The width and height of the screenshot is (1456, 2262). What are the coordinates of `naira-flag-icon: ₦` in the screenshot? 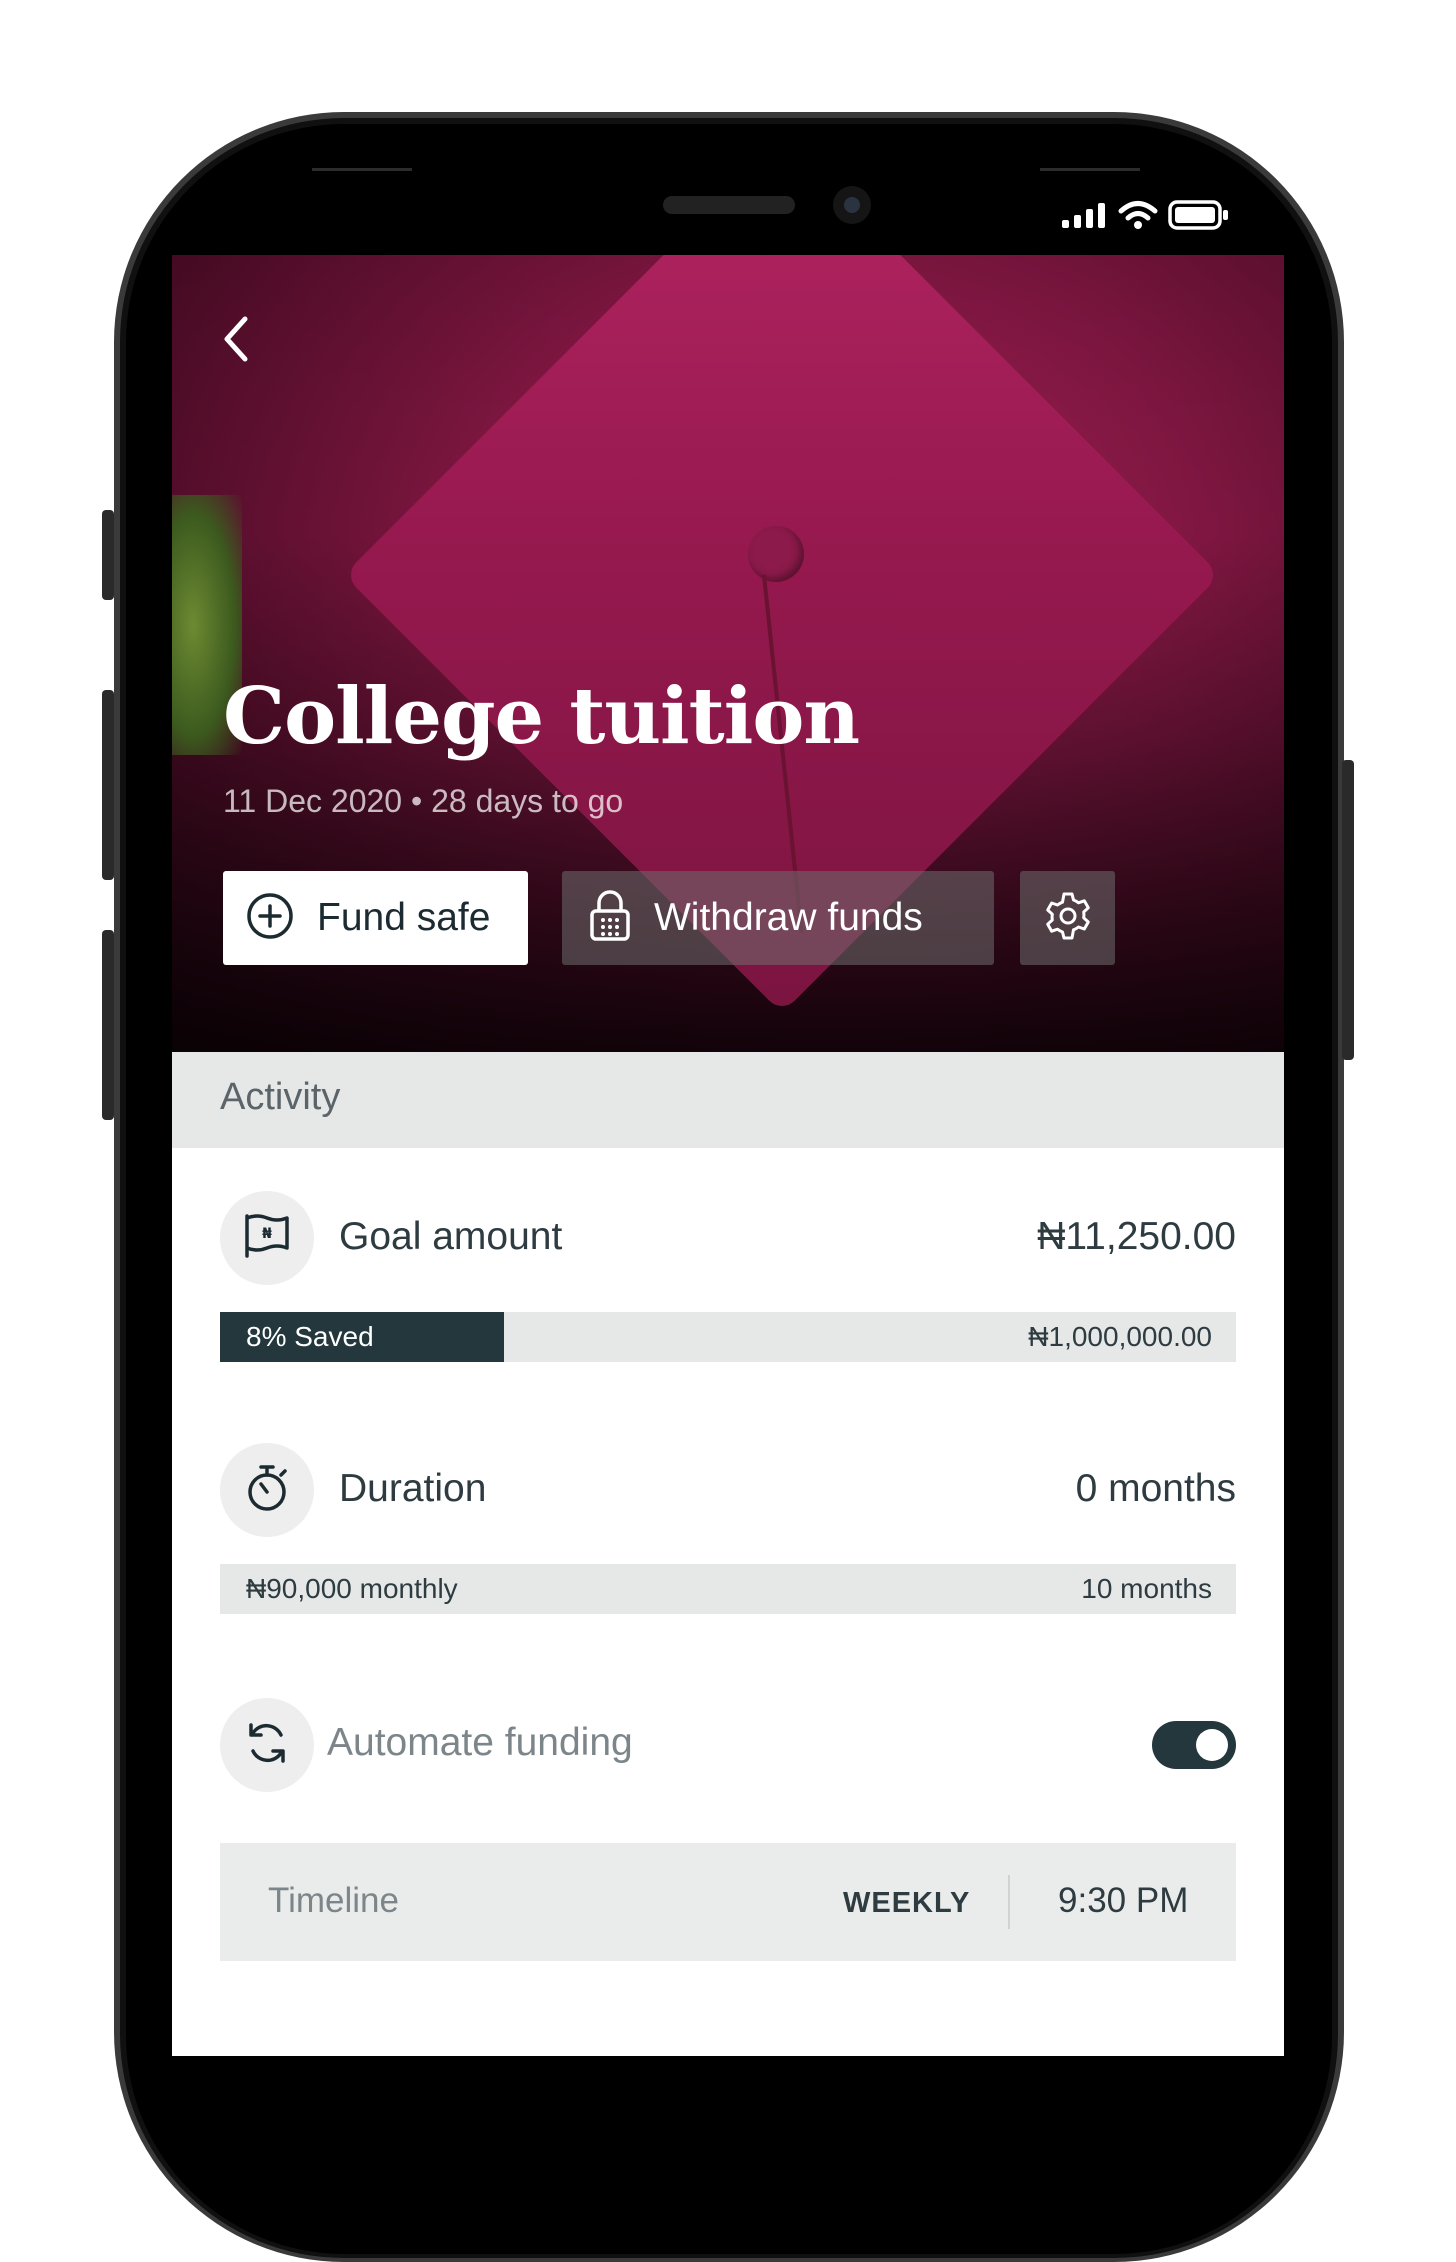 It's located at (267, 1238).